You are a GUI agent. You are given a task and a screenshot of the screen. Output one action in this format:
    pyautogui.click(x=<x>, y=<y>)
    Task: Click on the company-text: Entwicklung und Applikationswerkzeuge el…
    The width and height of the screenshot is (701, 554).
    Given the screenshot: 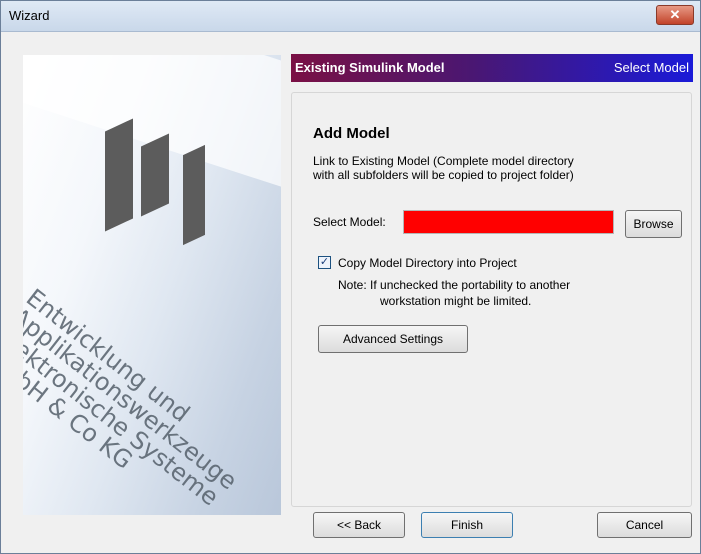 What is the action you would take?
    pyautogui.click(x=133, y=397)
    